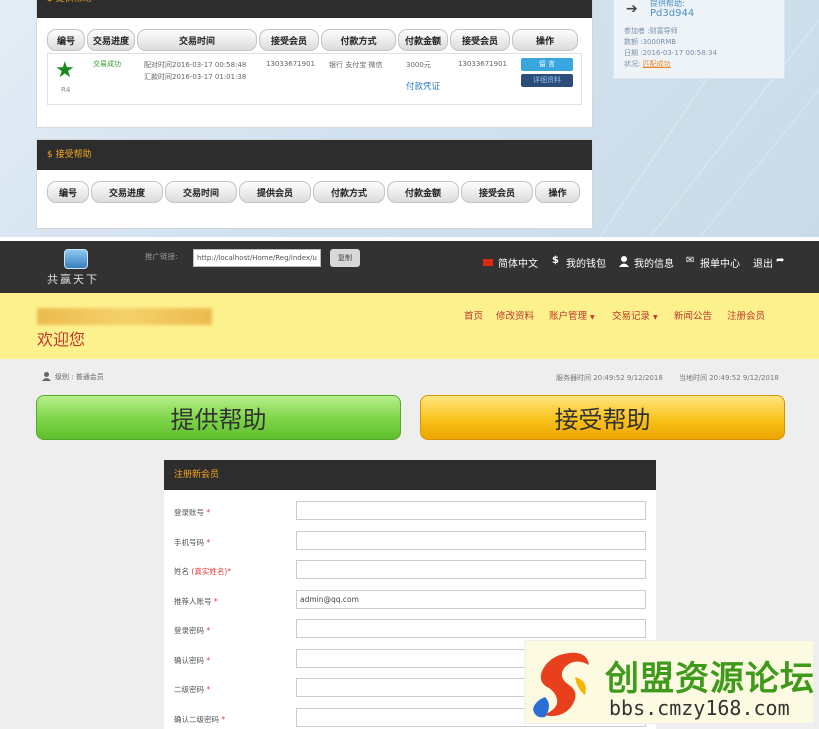 The width and height of the screenshot is (819, 729). I want to click on menu-news: 新闻公告, so click(693, 315).